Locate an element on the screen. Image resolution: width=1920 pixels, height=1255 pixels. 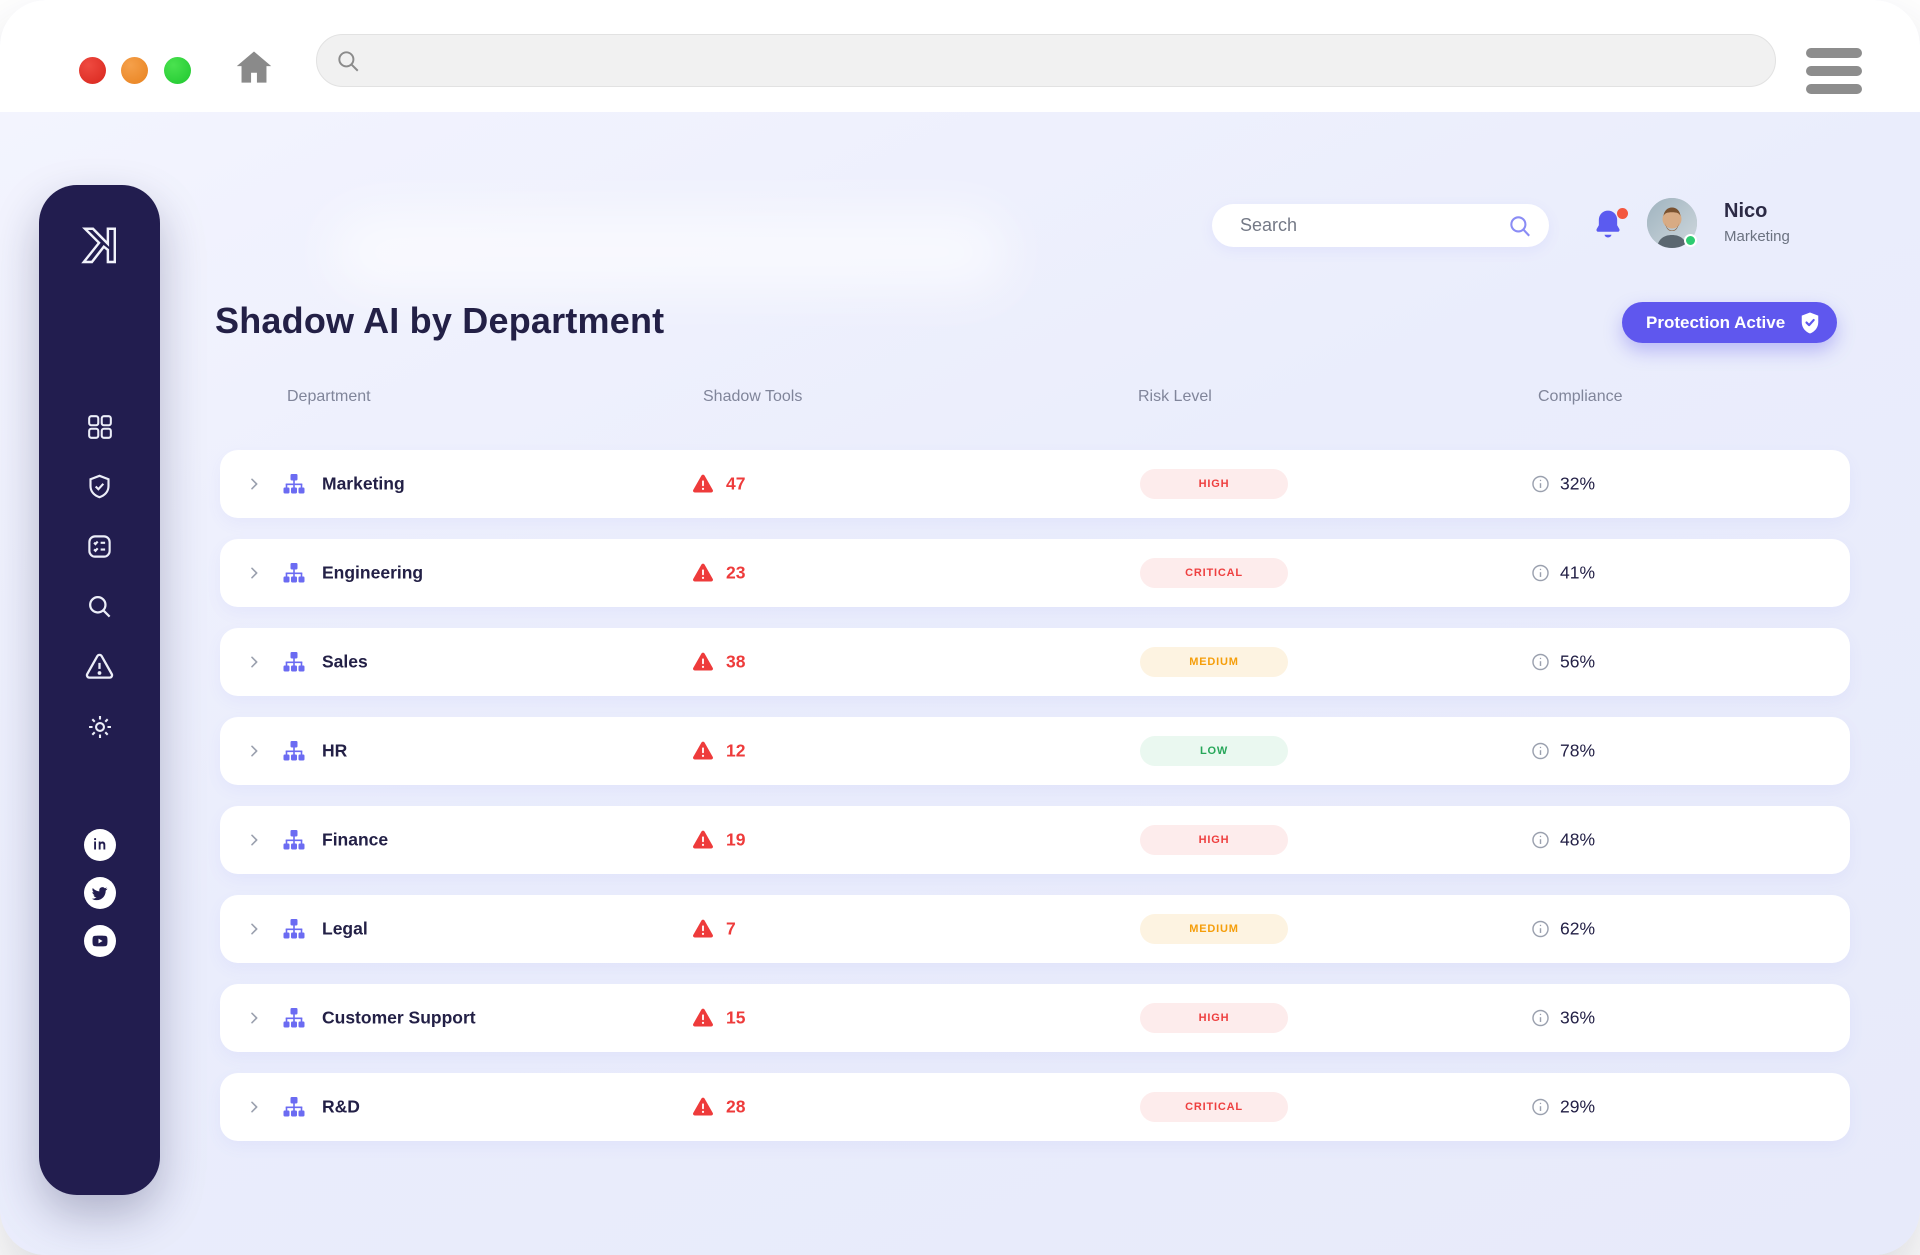
checklist-icon is located at coordinates (99, 546).